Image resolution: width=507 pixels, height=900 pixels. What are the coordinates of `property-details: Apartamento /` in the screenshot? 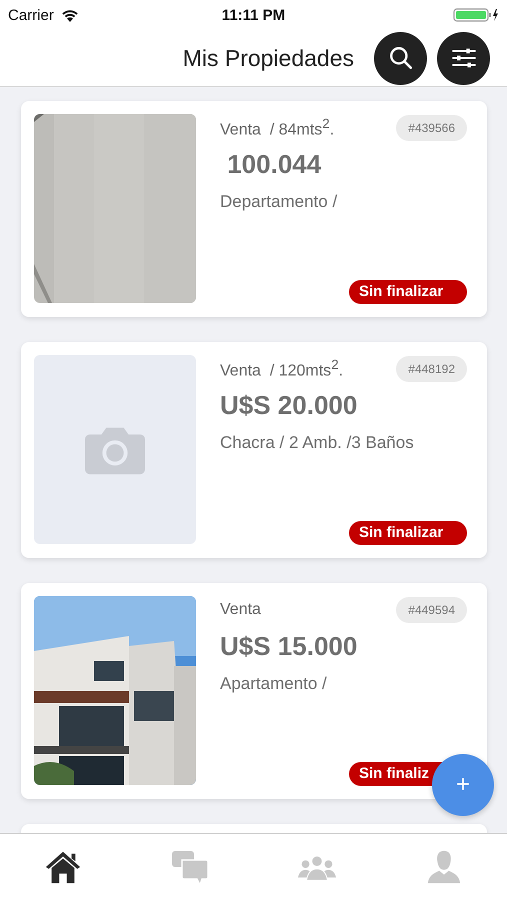 It's located at (273, 684).